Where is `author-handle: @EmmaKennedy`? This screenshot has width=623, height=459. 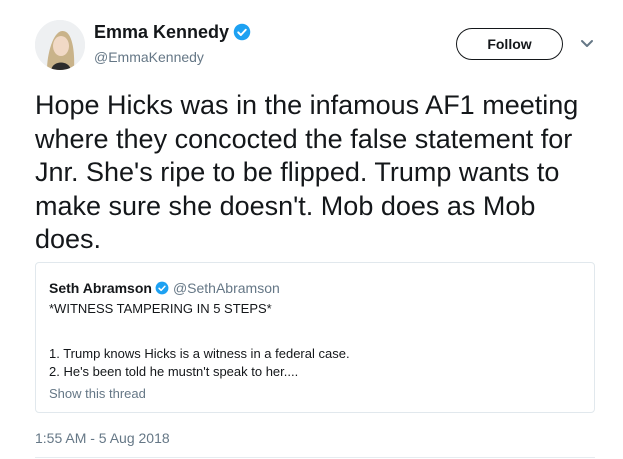 author-handle: @EmmaKennedy is located at coordinates (149, 57).